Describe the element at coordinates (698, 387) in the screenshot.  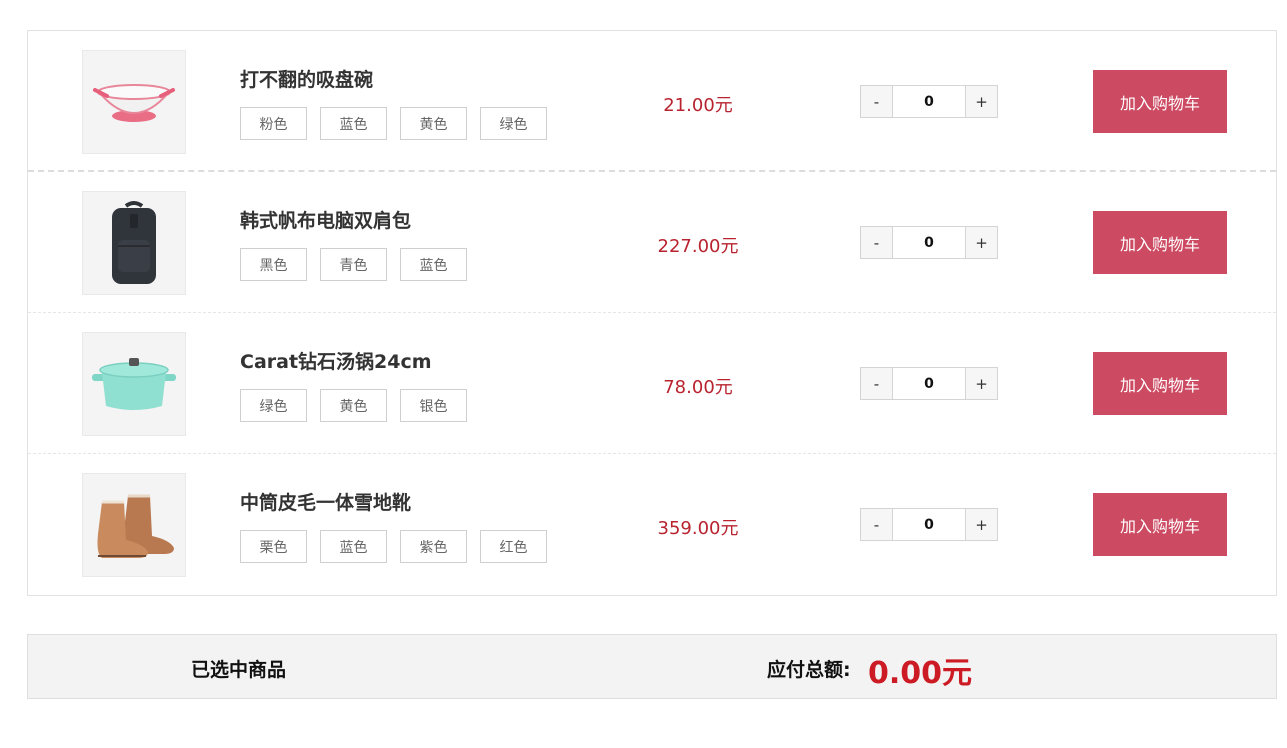
I see `product-price: 78.00元` at that location.